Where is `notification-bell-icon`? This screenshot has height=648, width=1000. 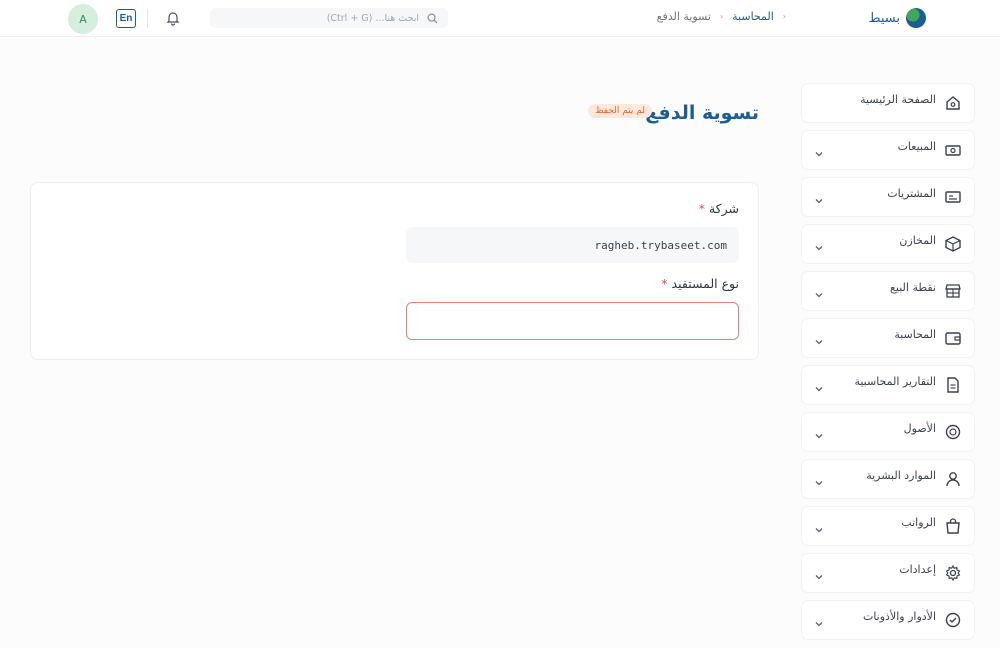 notification-bell-icon is located at coordinates (173, 18).